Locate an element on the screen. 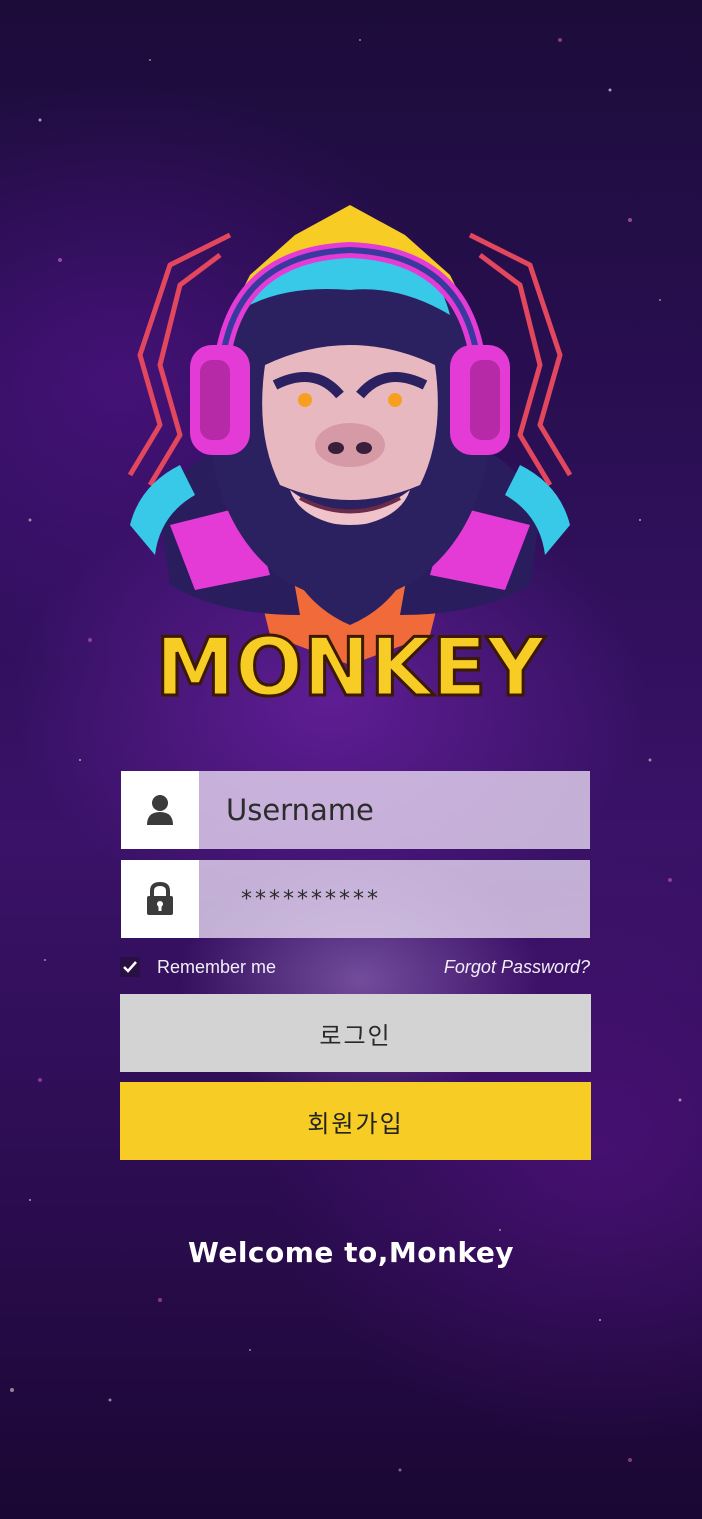 Image resolution: width=702 pixels, height=1519 pixels. username-field: Username is located at coordinates (355, 810).